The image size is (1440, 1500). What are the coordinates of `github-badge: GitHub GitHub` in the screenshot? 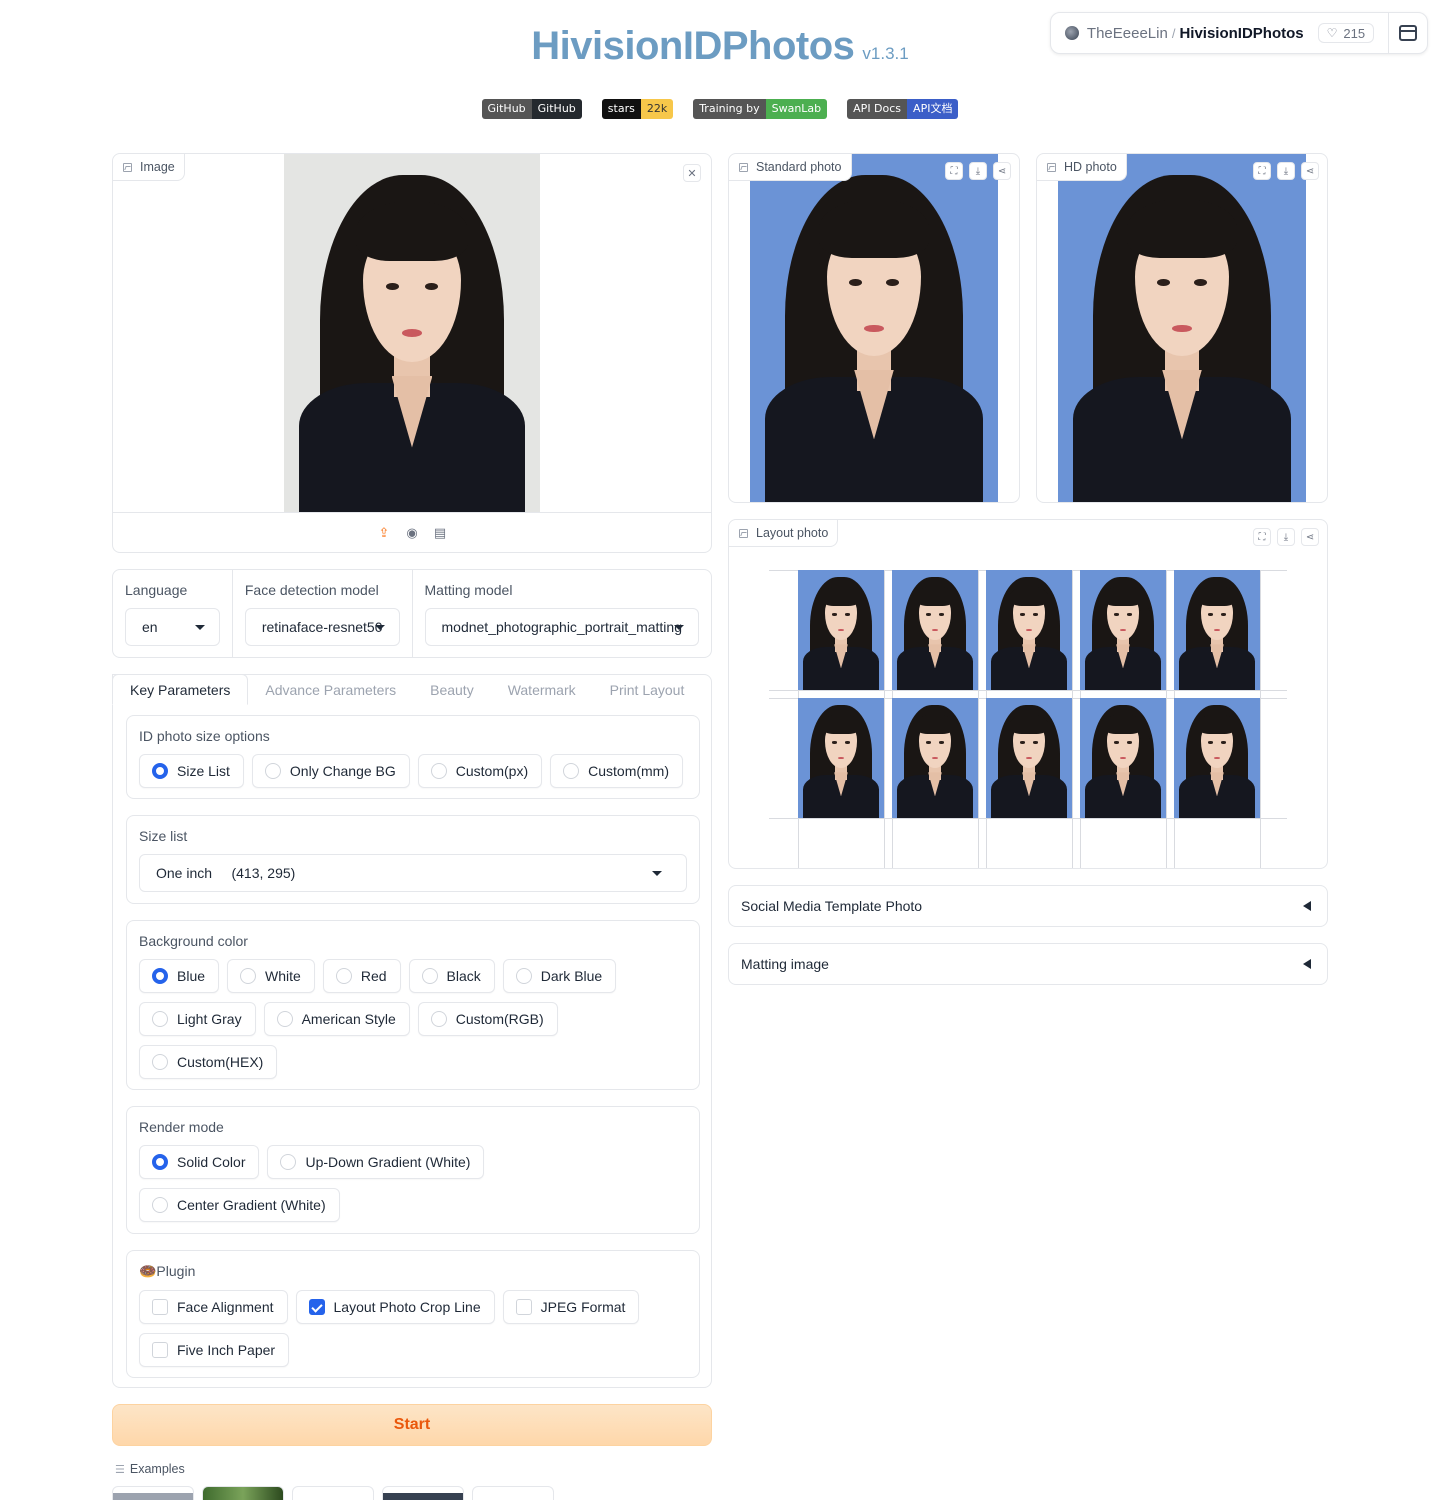 It's located at (531, 109).